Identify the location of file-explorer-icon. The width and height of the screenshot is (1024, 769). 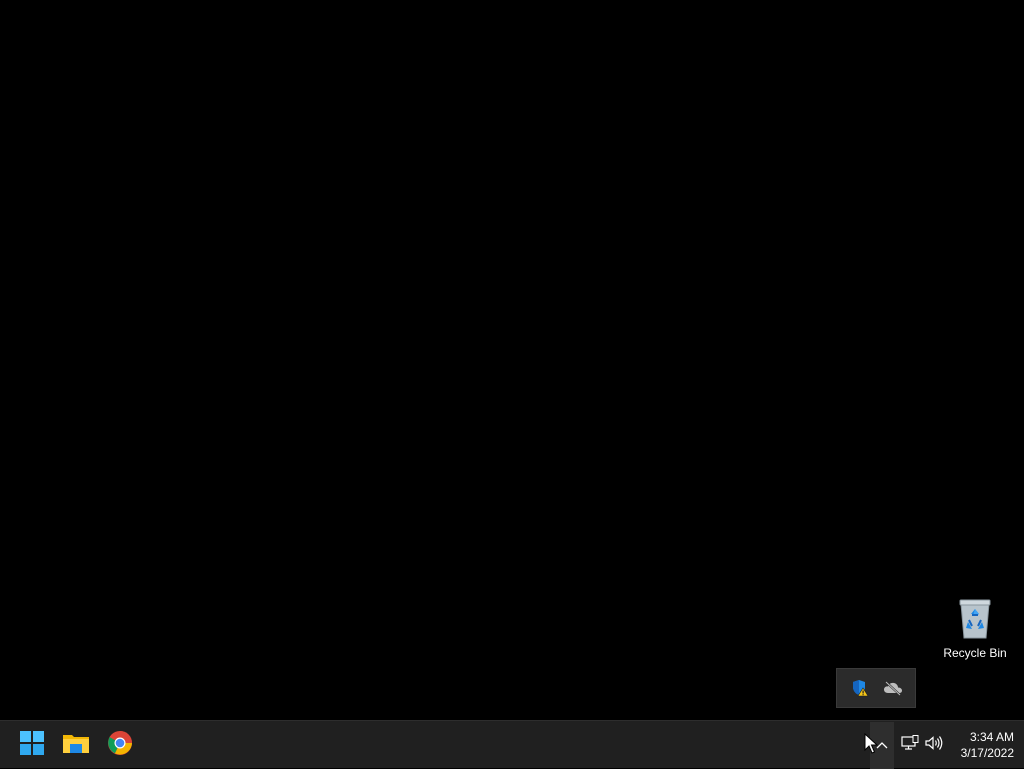
(76, 745).